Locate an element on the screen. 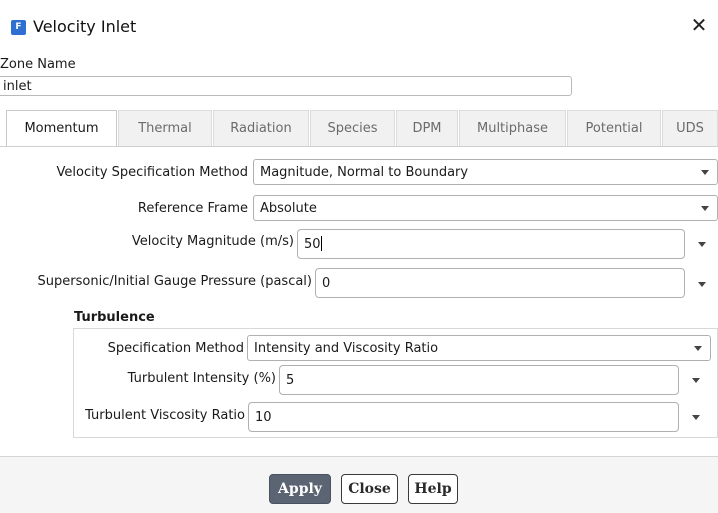 This screenshot has width=718, height=513. tab-dpm: DPM is located at coordinates (427, 128).